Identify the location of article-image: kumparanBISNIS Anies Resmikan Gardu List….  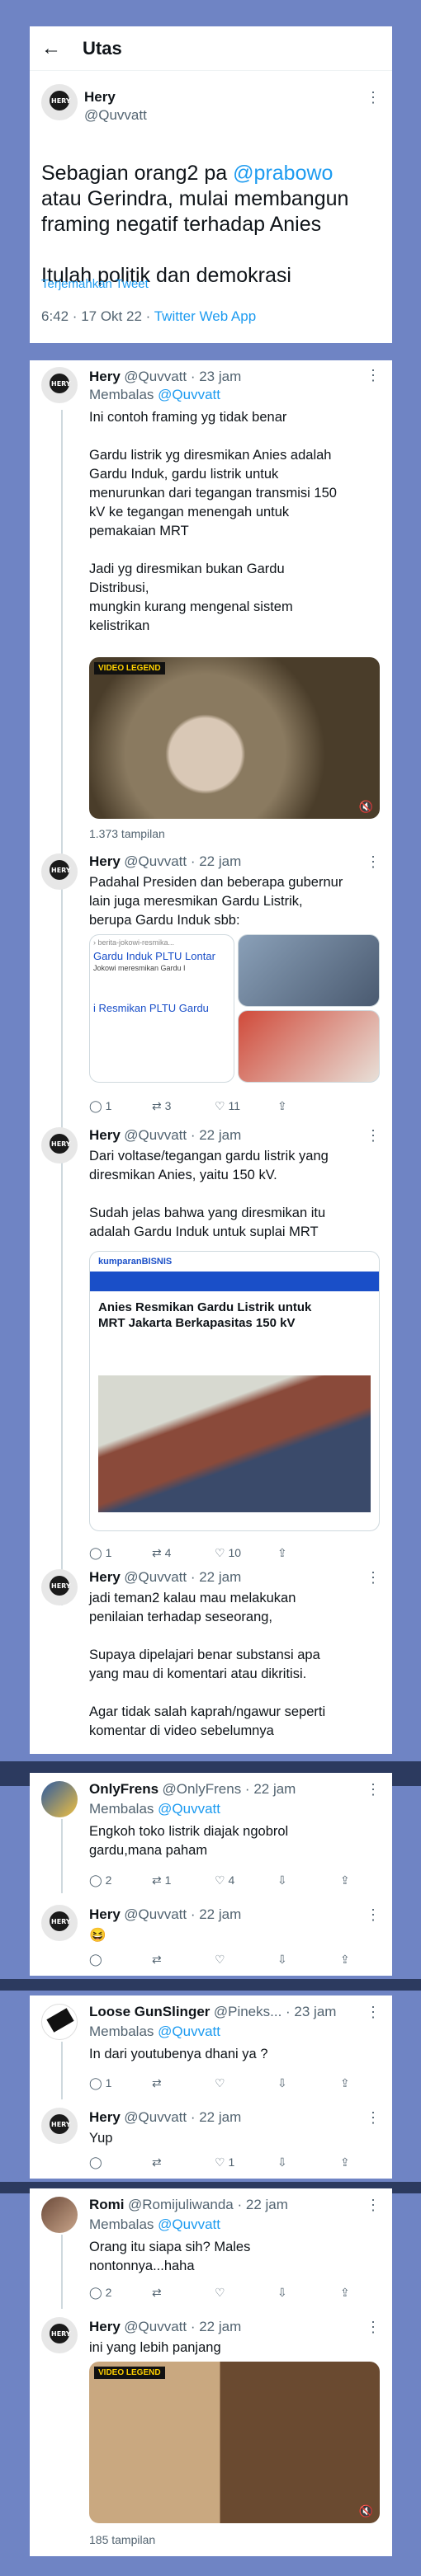
(234, 1391).